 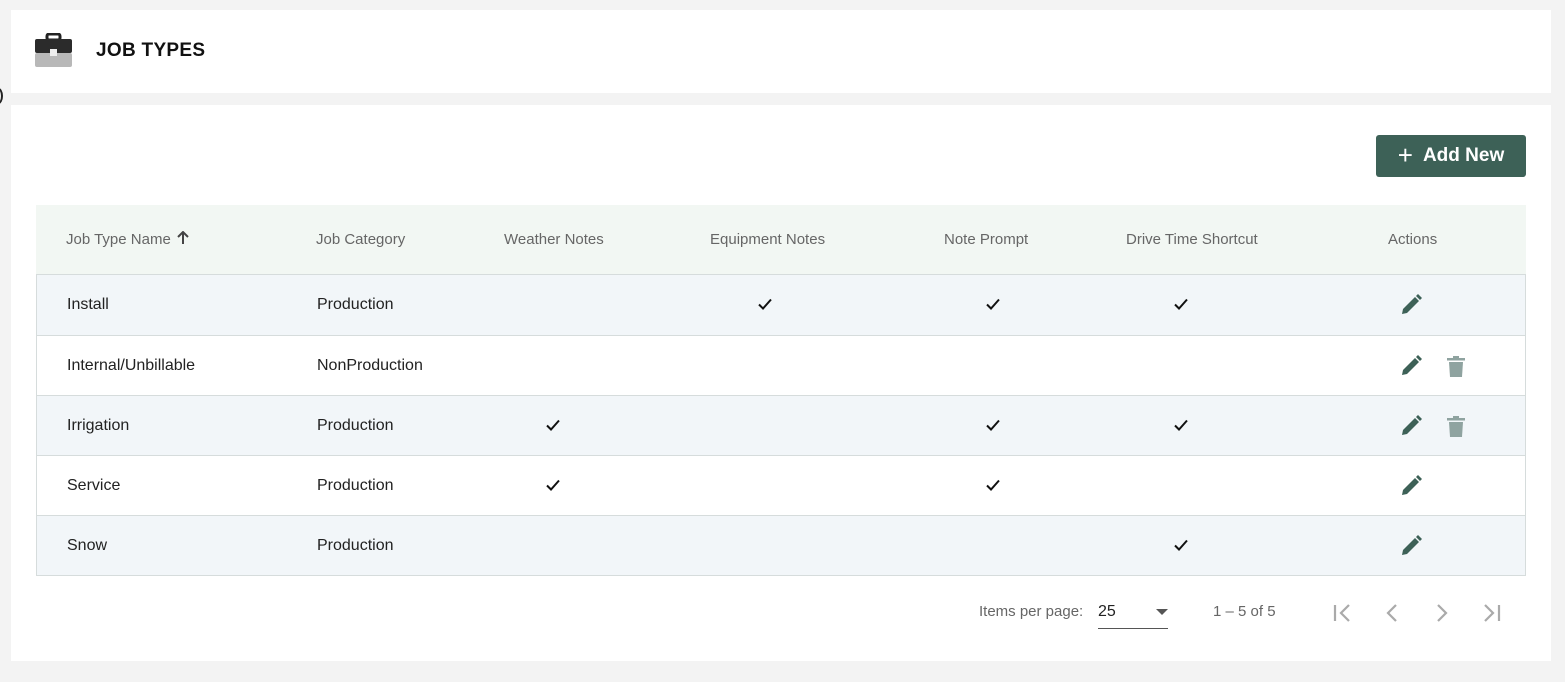 I want to click on last-page-icon, so click(x=1492, y=613).